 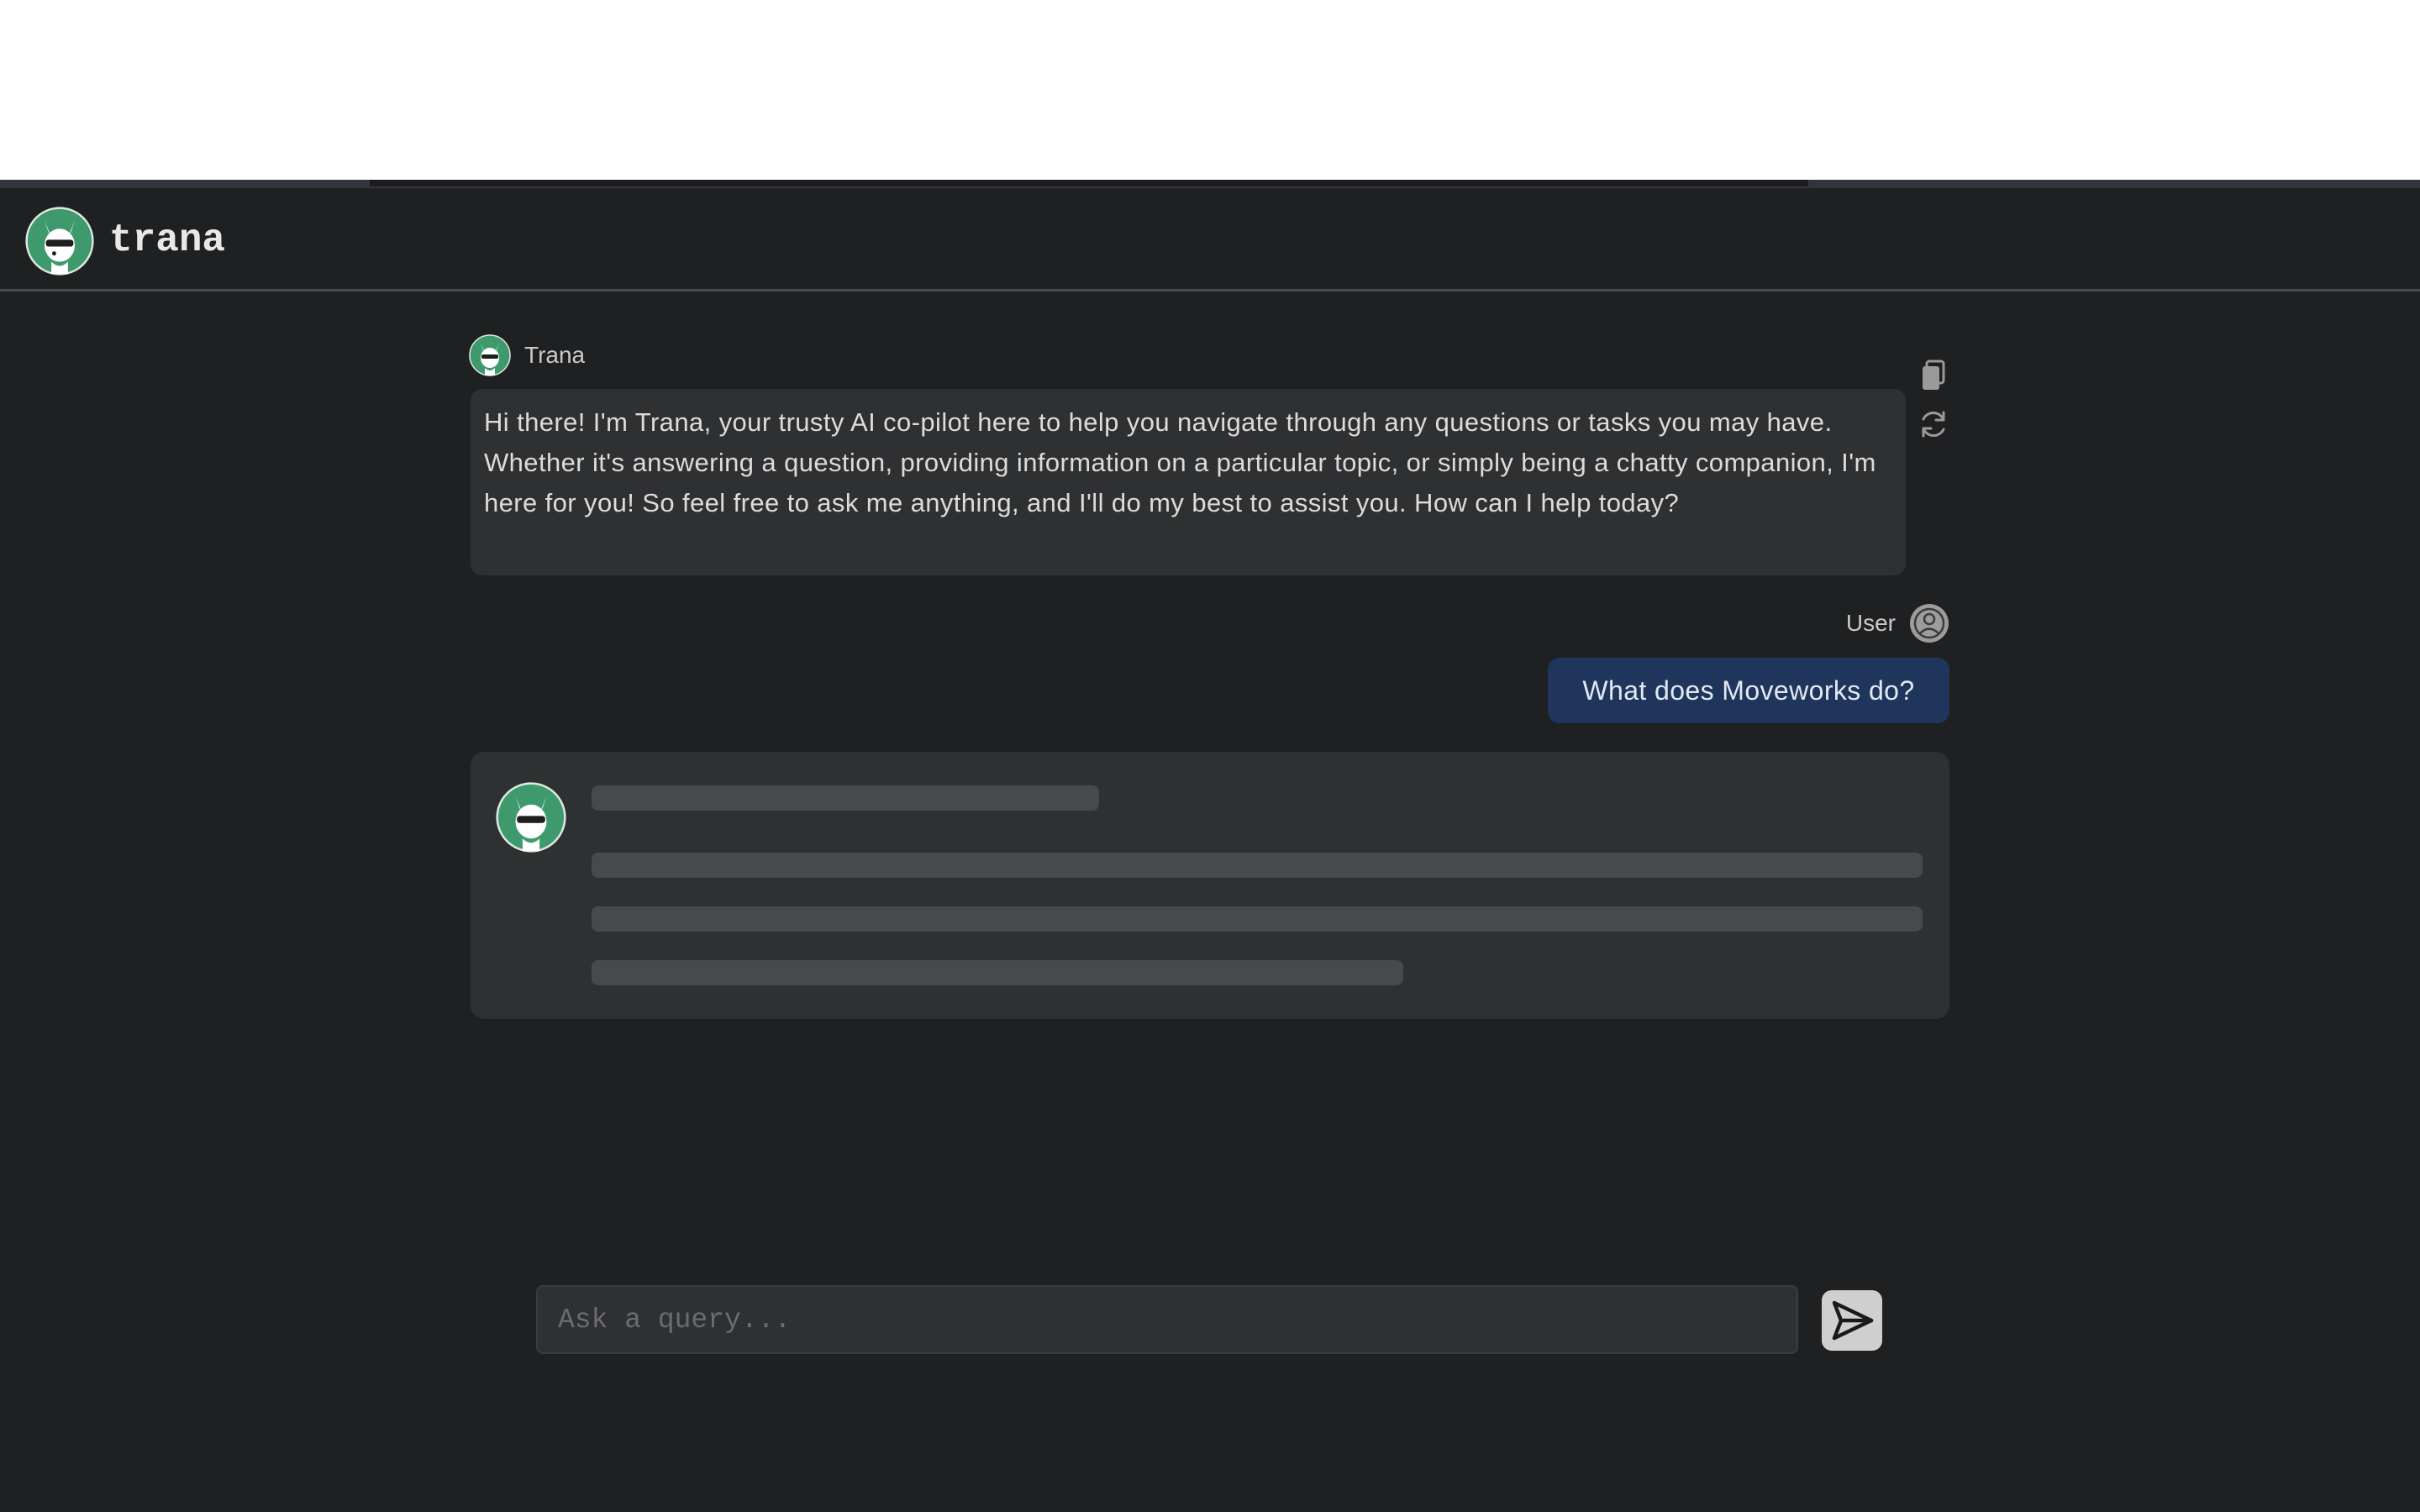 I want to click on bot-loading-message, so click(x=1210, y=885).